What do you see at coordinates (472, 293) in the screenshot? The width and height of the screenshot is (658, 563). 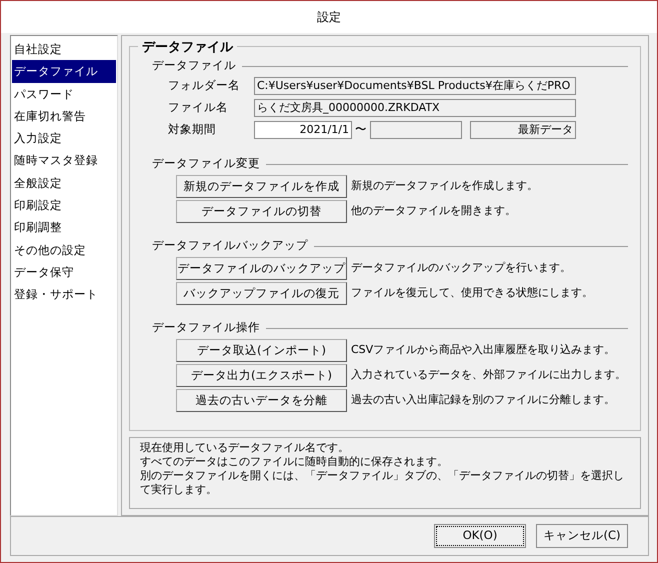 I see `action-description: ファイルを復元して、使用できる状態にします。` at bounding box center [472, 293].